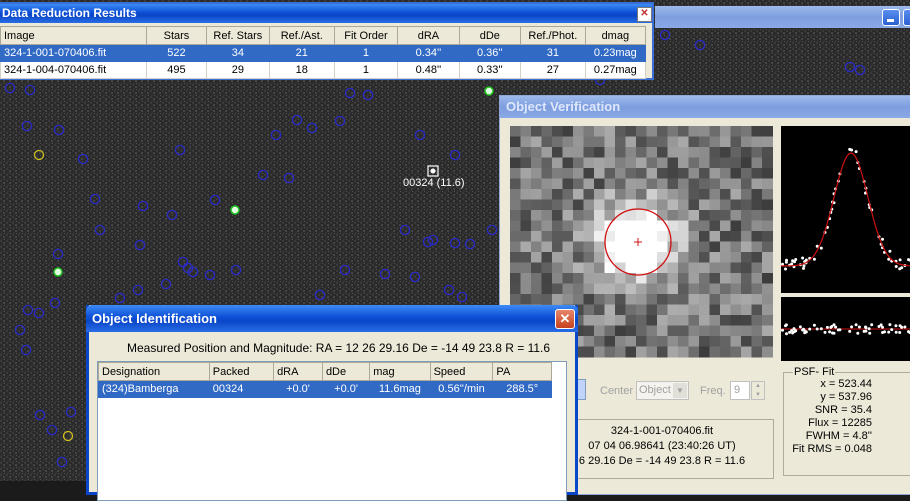 This screenshot has width=910, height=501. What do you see at coordinates (74, 36) in the screenshot?
I see `column-header: Image` at bounding box center [74, 36].